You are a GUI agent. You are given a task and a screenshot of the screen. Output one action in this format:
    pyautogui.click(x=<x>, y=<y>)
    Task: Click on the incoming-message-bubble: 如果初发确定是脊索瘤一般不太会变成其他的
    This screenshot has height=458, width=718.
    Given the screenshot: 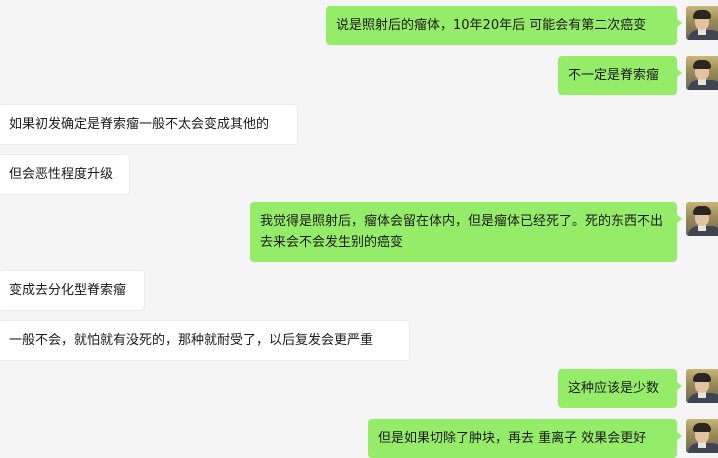 What is the action you would take?
    pyautogui.click(x=149, y=124)
    